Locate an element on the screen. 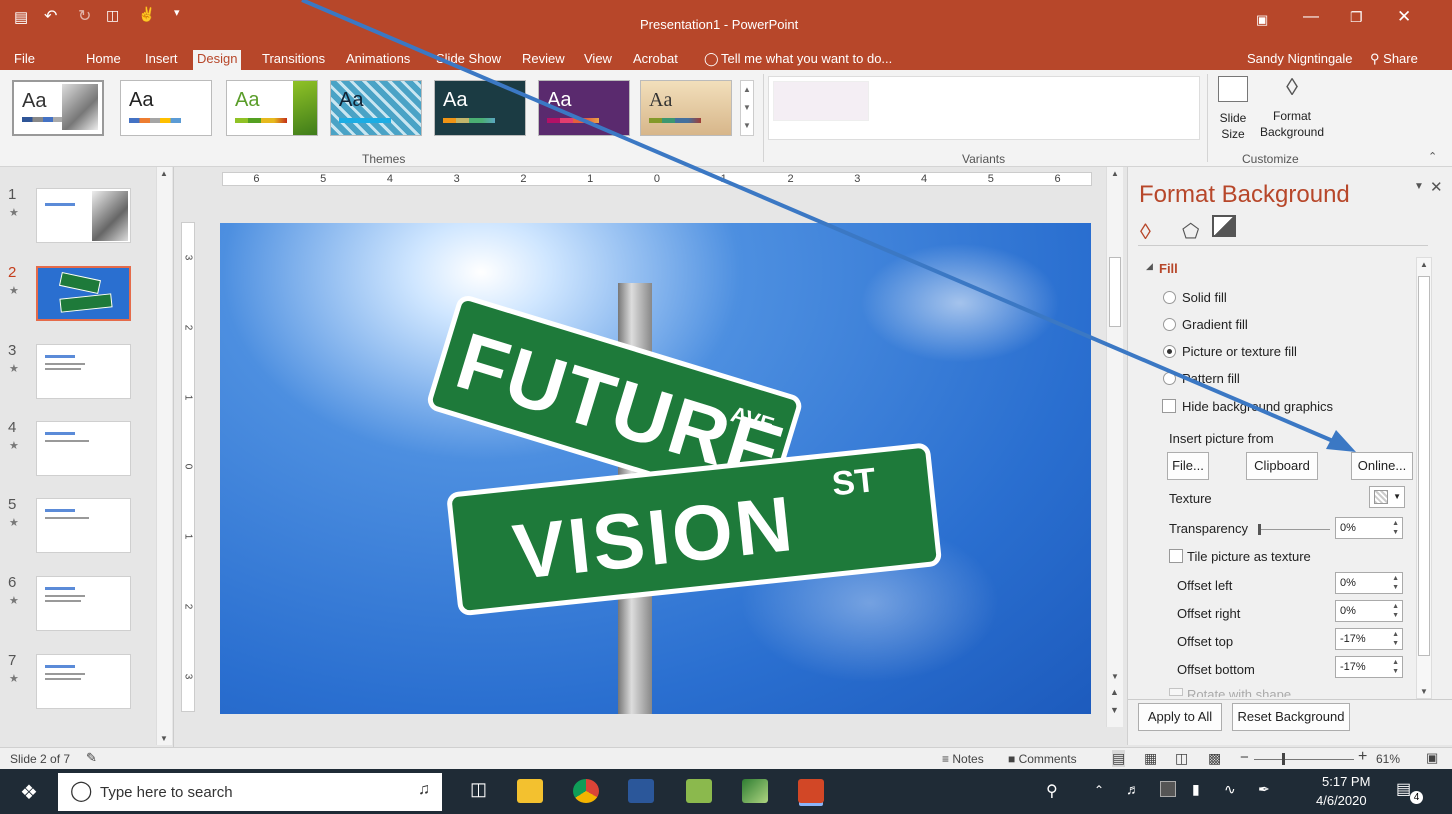  green-app-icon is located at coordinates (755, 791).